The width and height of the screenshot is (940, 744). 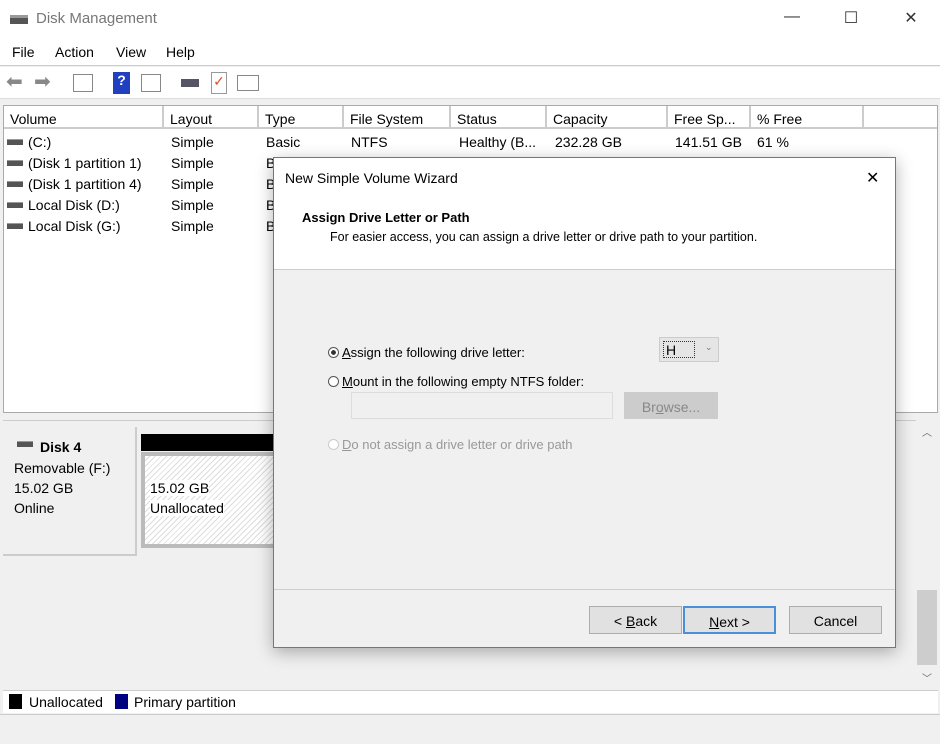 I want to click on cell-volume: Local Disk (D:), so click(x=74, y=205).